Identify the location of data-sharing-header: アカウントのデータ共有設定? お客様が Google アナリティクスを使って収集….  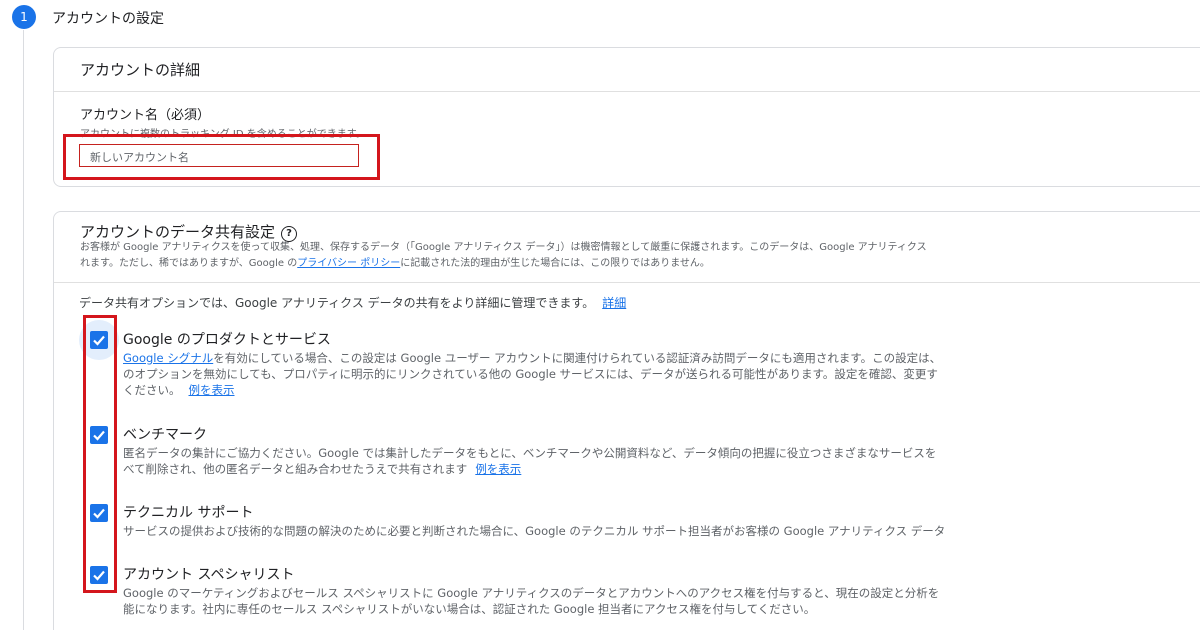
(627, 247).